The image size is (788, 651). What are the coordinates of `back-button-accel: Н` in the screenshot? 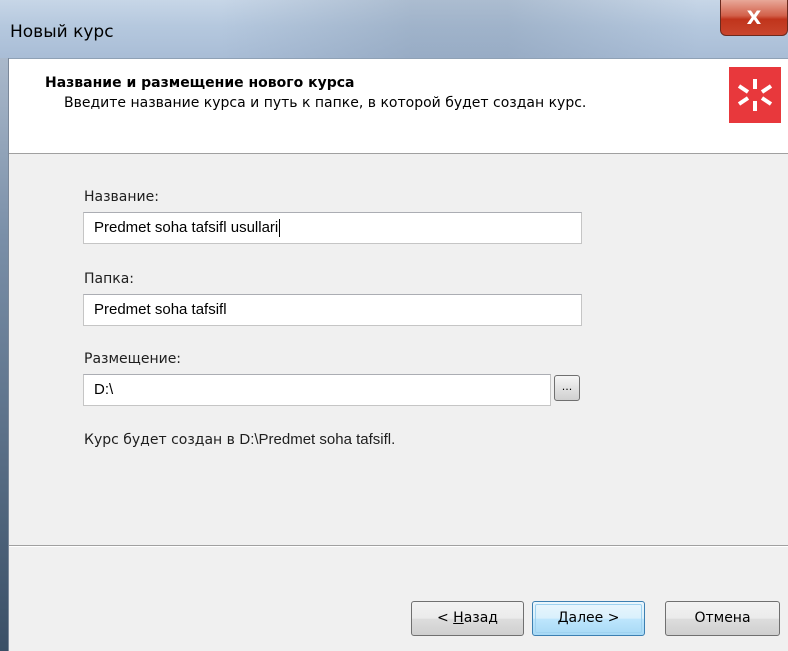 It's located at (458, 618).